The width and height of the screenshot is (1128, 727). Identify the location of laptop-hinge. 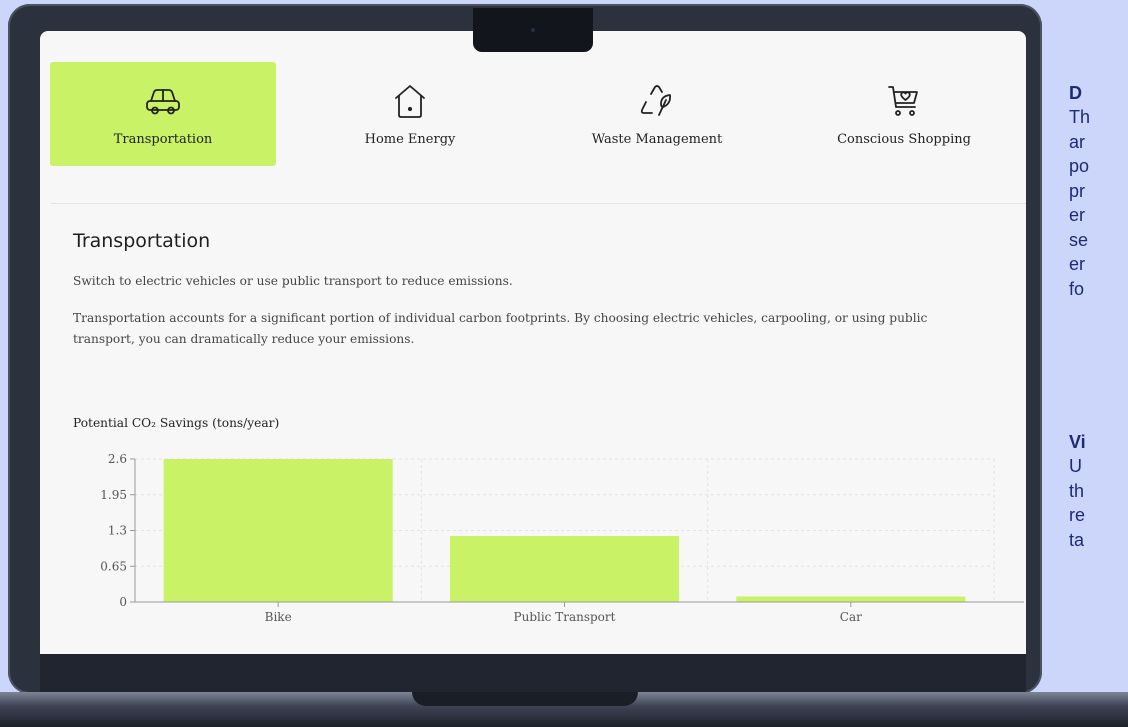
(525, 699).